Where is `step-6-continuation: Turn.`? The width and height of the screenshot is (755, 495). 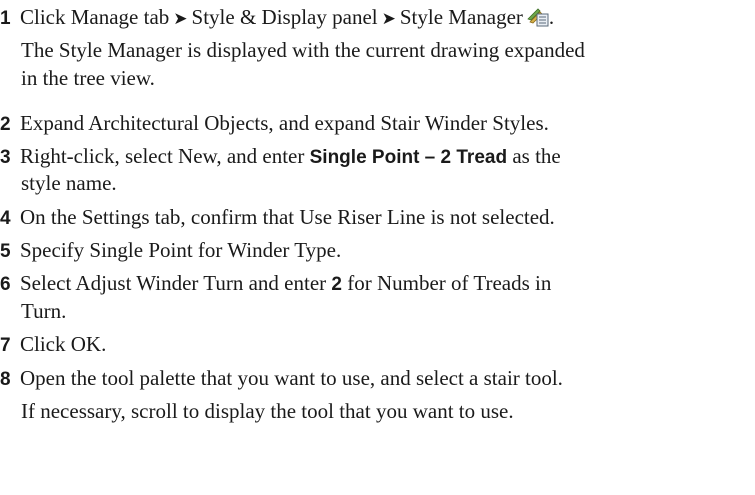 step-6-continuation: Turn. is located at coordinates (44, 311).